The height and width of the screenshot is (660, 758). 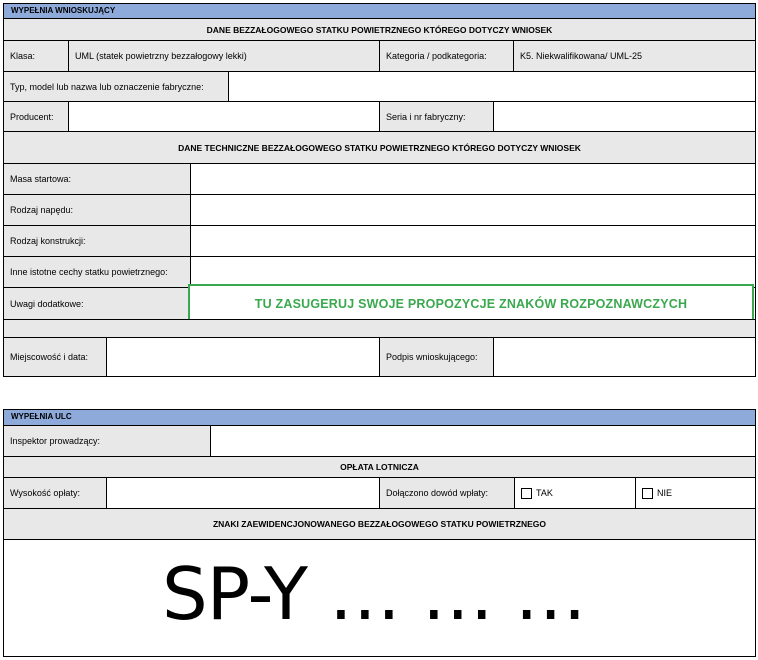 I want to click on typ-field, so click(x=492, y=86).